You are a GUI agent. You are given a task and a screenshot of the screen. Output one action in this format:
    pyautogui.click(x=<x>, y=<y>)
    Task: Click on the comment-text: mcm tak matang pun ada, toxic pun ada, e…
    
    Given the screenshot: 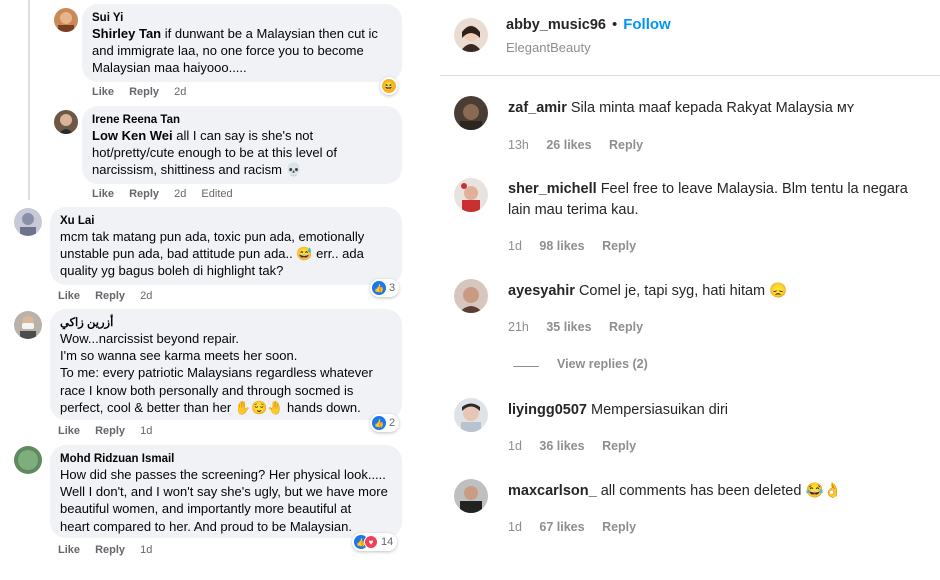 What is the action you would take?
    pyautogui.click(x=212, y=236)
    